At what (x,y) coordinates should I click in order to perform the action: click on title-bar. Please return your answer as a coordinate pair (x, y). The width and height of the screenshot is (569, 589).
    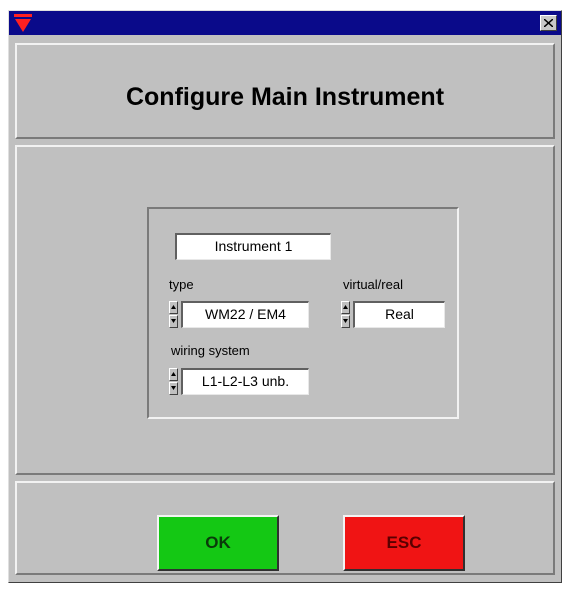
    Looking at the image, I should click on (285, 23).